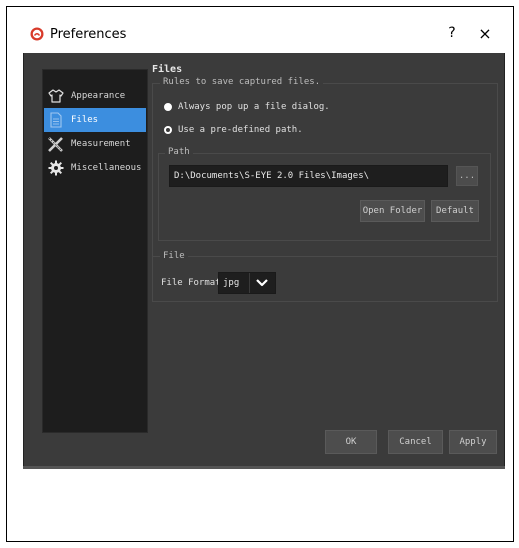 Image resolution: width=519 pixels, height=548 pixels. Describe the element at coordinates (37, 34) in the screenshot. I see `app-logo-icon` at that location.